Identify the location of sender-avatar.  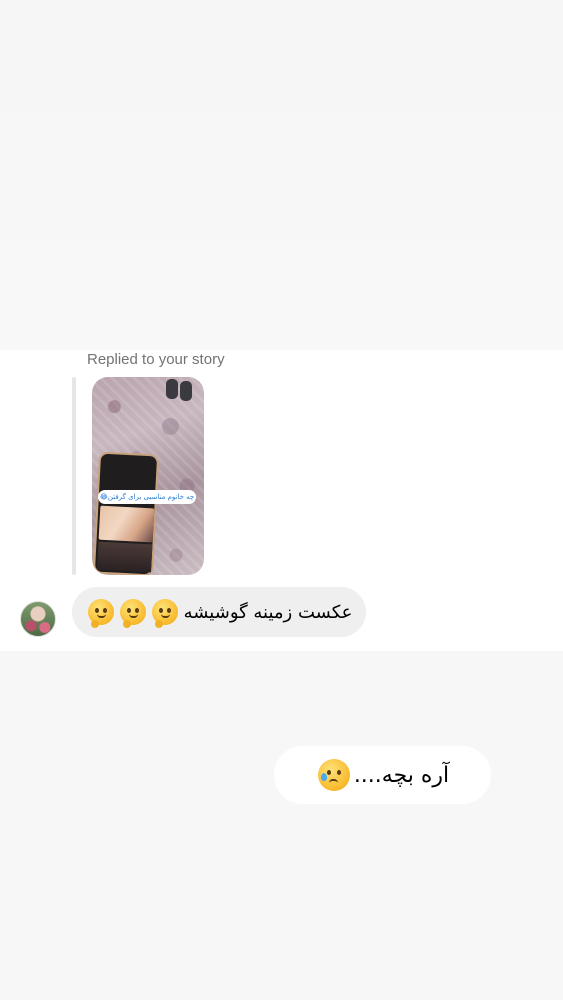
(38, 619).